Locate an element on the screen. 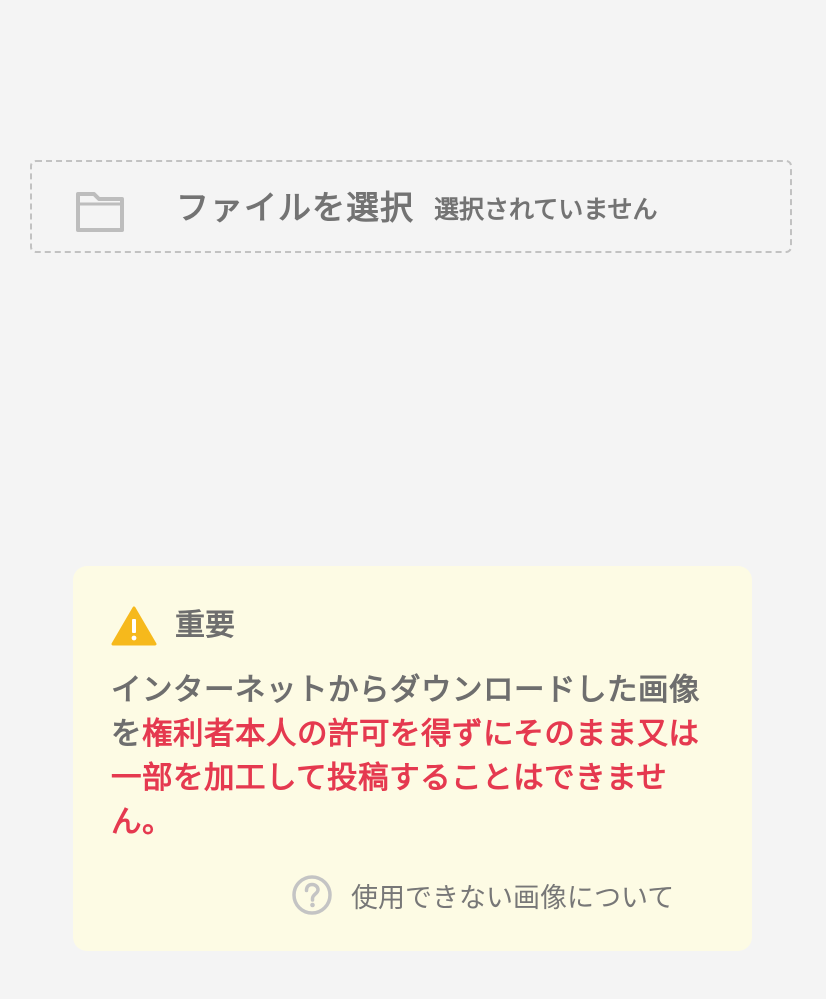  file-picker: ファイルを選択 選択されていません is located at coordinates (411, 206).